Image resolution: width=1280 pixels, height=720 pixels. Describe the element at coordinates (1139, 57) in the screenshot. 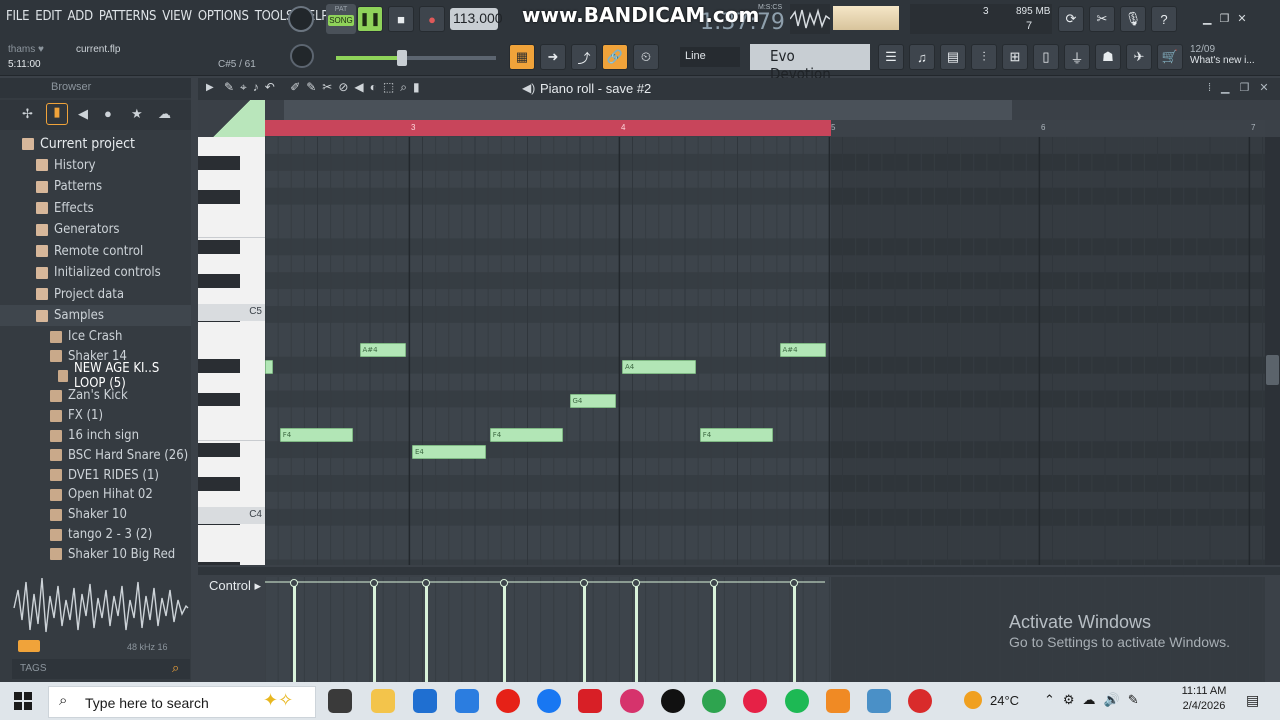

I see `tips-button: ✈` at that location.